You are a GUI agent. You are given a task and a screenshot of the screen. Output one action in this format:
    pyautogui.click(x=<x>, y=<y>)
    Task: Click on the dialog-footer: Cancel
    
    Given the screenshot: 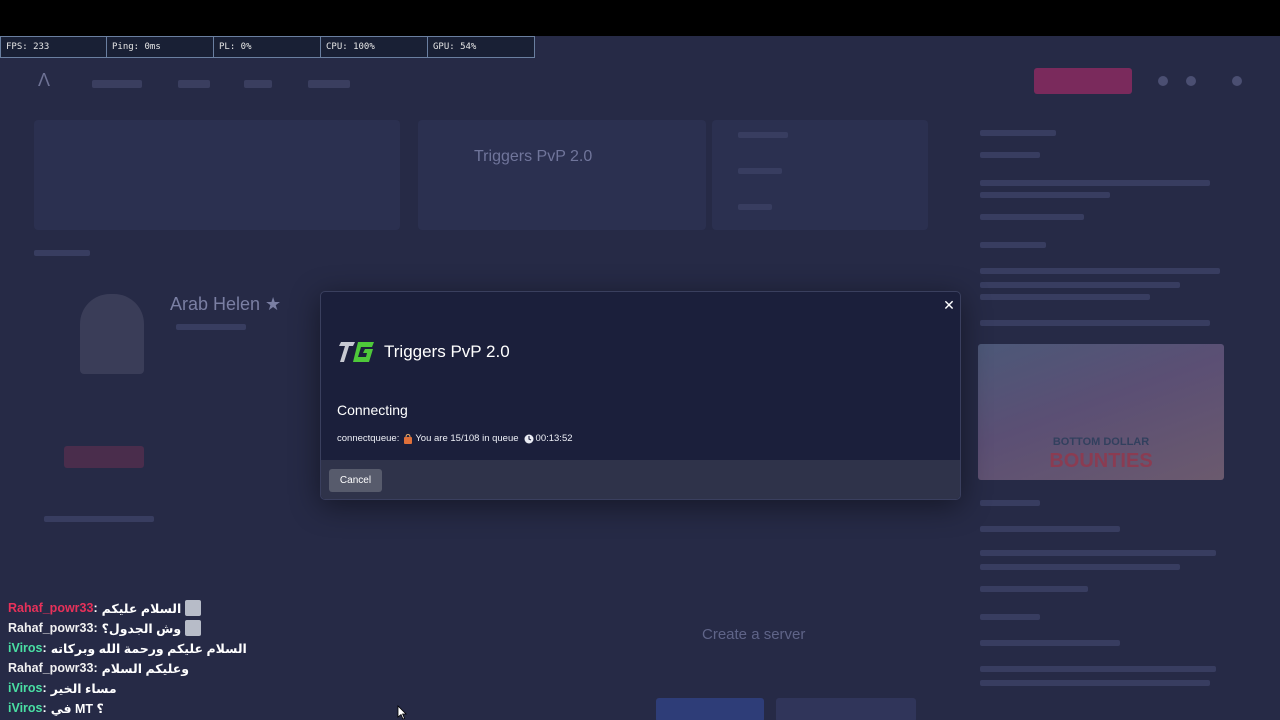 What is the action you would take?
    pyautogui.click(x=640, y=479)
    